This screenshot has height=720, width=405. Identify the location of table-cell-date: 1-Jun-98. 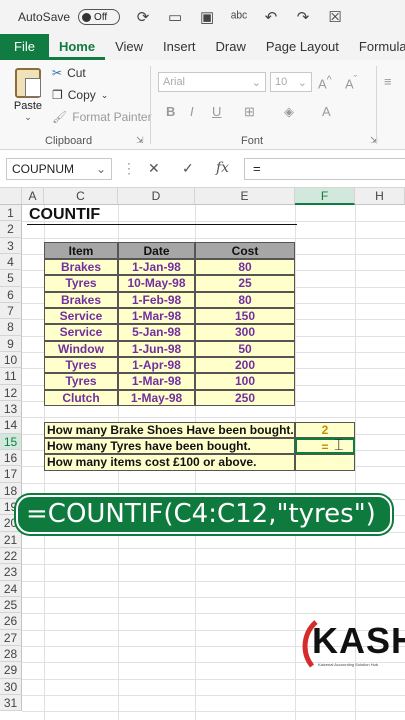
(156, 348).